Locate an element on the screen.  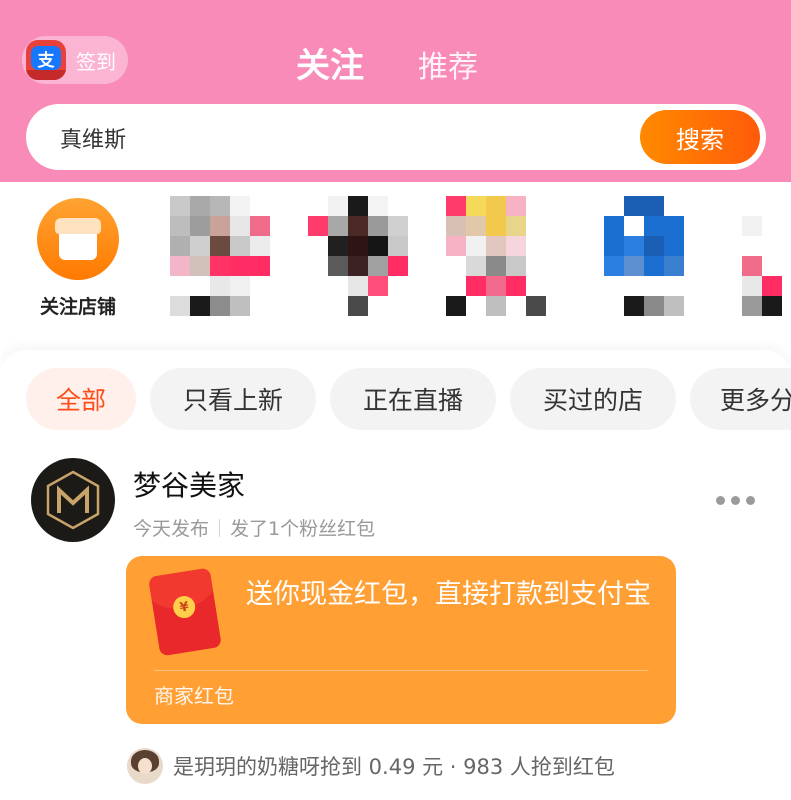
post-meta: 今天发布 发了1个粉丝红包 is located at coordinates (254, 527).